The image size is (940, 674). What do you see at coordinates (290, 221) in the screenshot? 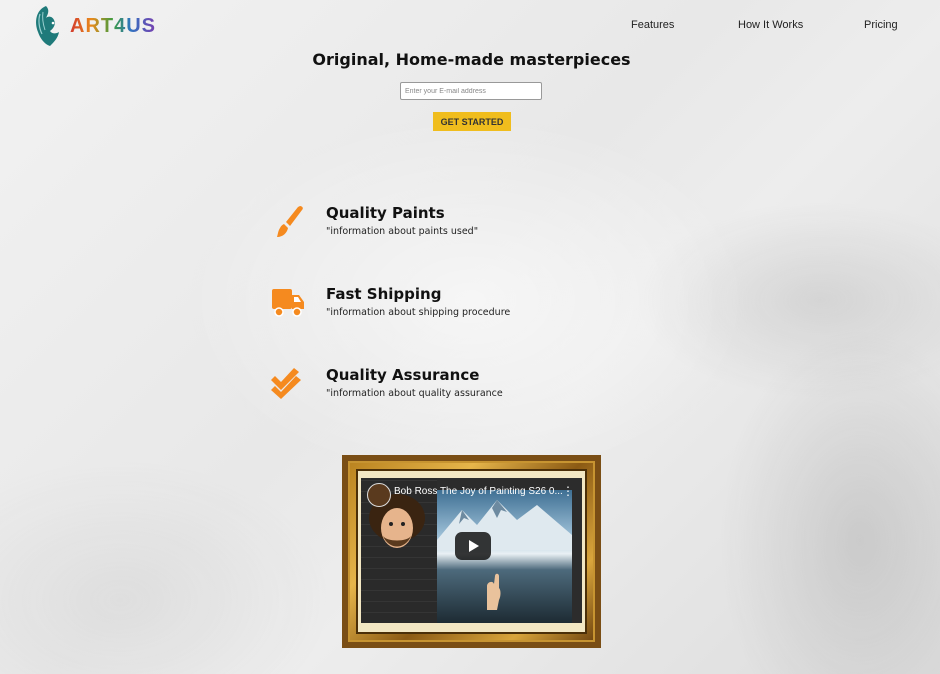
I see `paintbrush-icon` at bounding box center [290, 221].